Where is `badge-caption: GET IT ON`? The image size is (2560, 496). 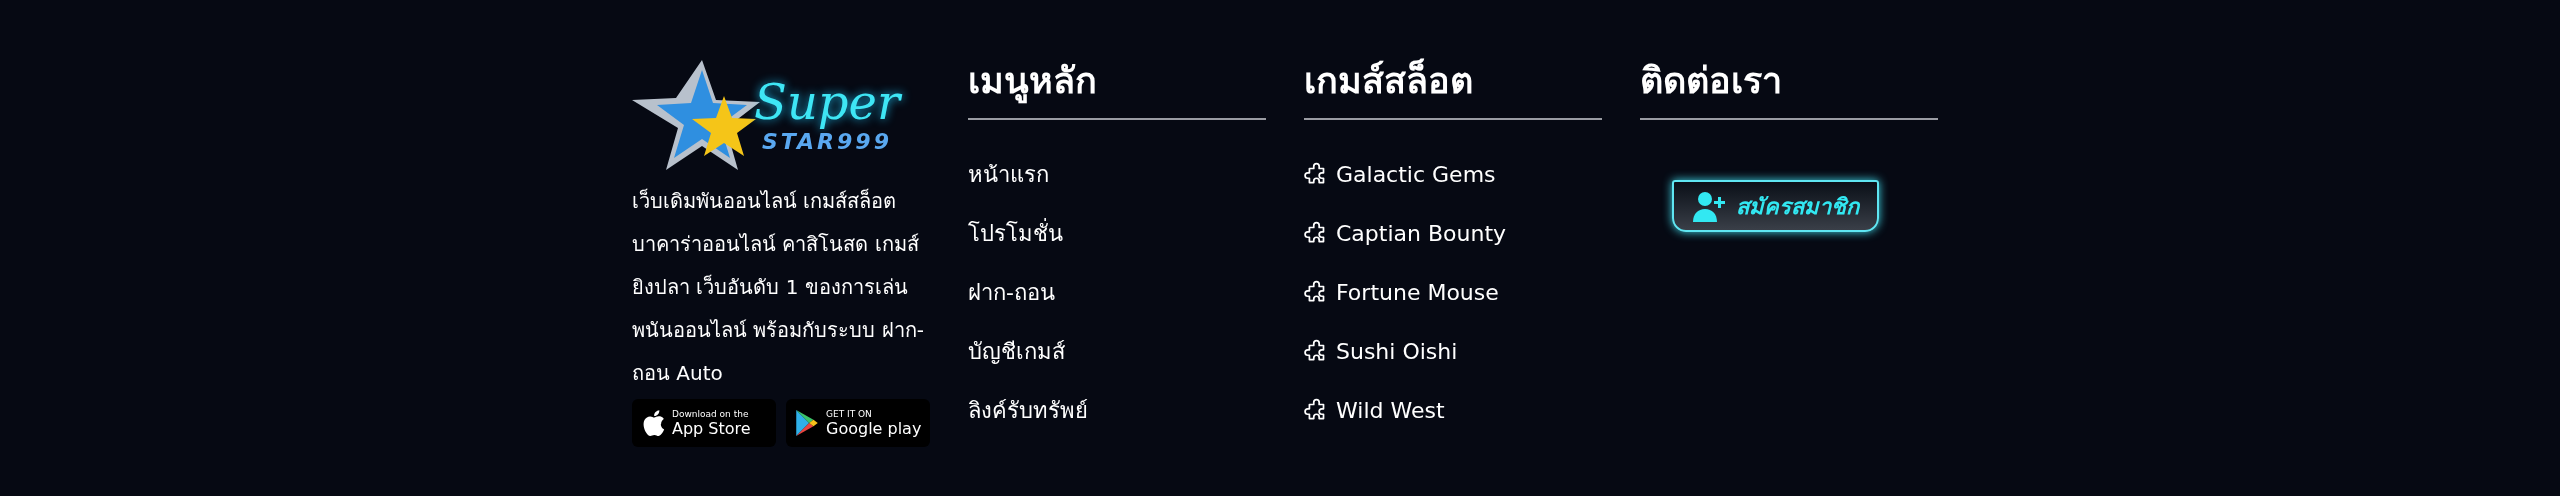 badge-caption: GET IT ON is located at coordinates (849, 414).